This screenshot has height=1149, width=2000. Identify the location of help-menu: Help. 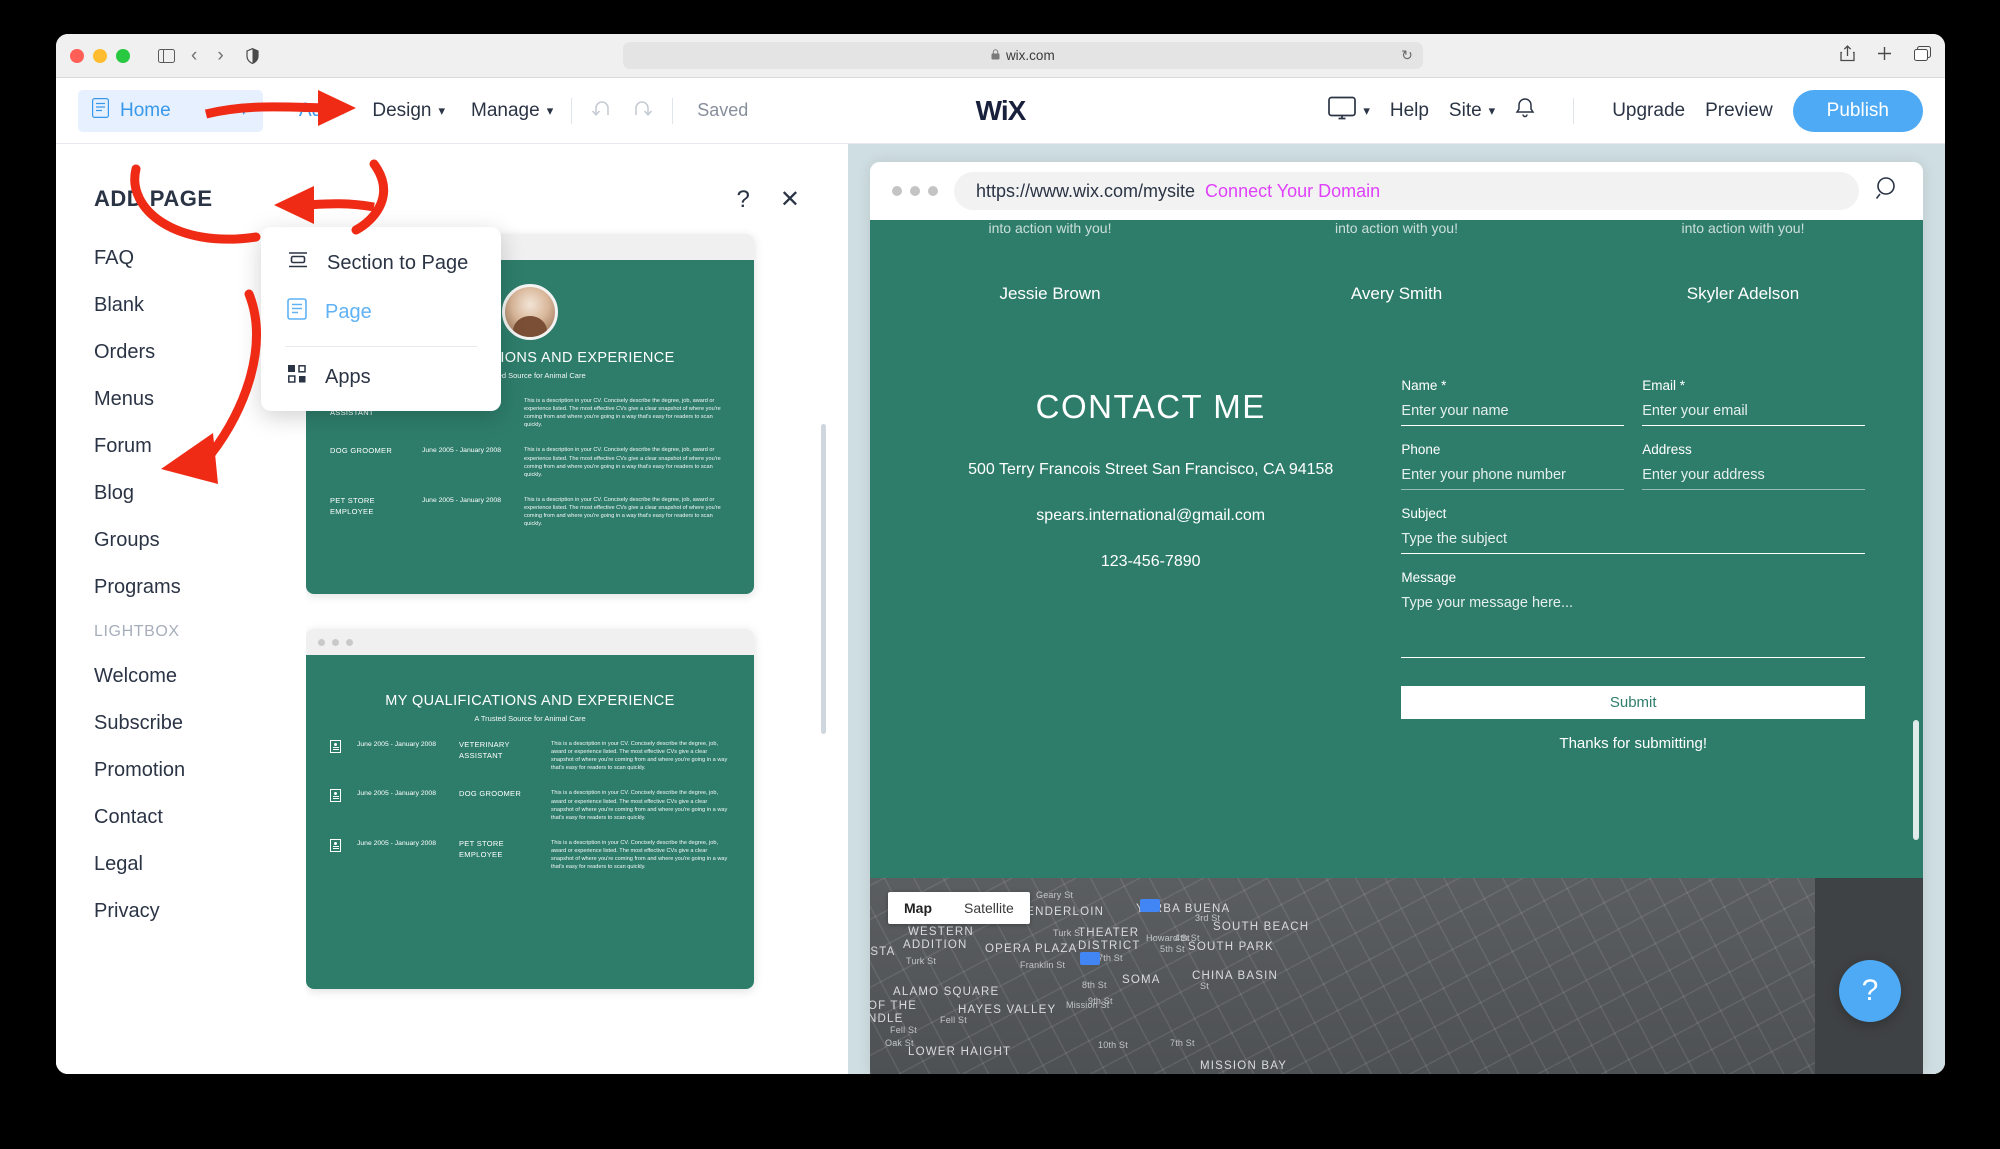
(1409, 111).